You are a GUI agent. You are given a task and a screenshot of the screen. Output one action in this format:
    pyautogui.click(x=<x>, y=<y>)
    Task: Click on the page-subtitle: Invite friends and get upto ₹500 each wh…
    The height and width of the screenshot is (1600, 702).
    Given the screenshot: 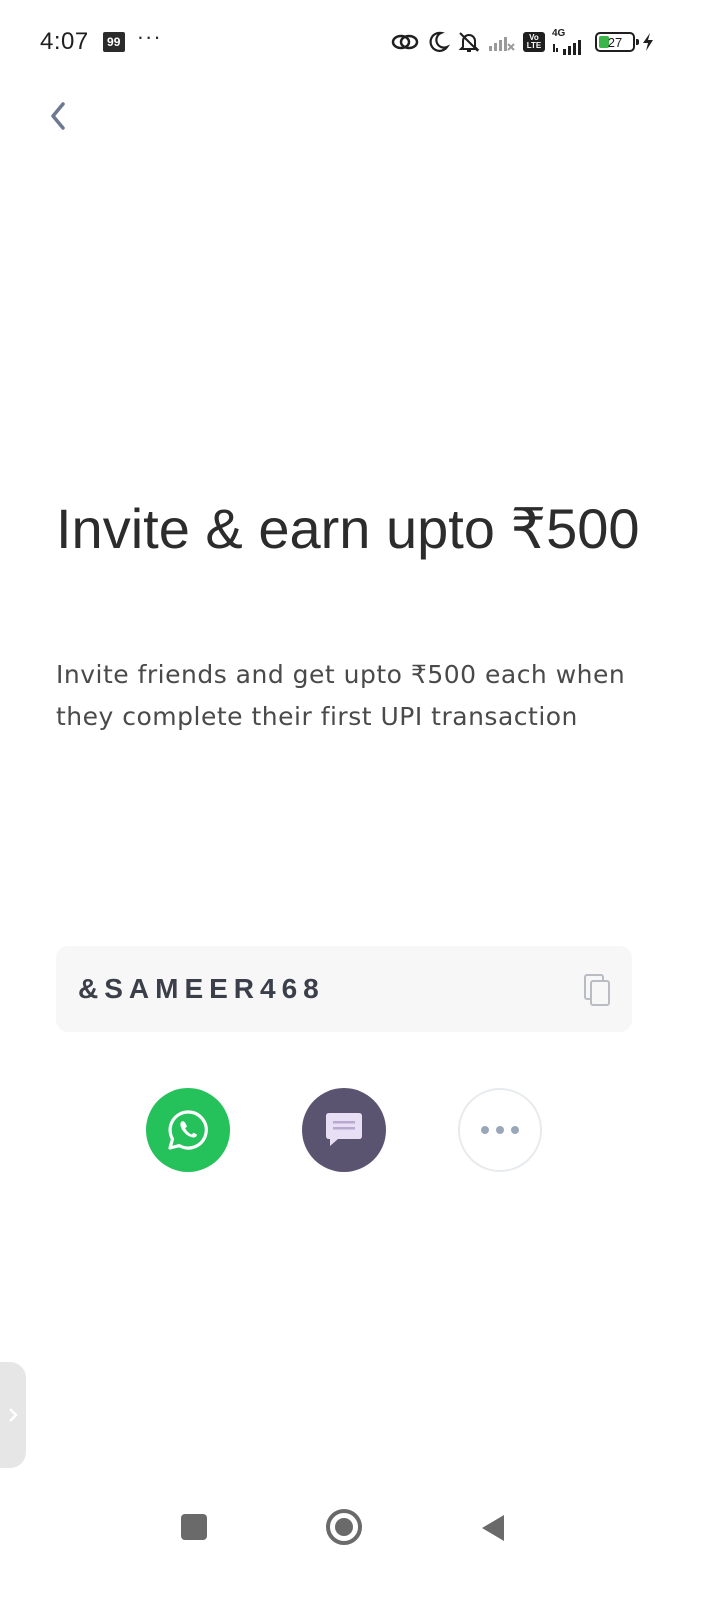 What is the action you would take?
    pyautogui.click(x=341, y=695)
    